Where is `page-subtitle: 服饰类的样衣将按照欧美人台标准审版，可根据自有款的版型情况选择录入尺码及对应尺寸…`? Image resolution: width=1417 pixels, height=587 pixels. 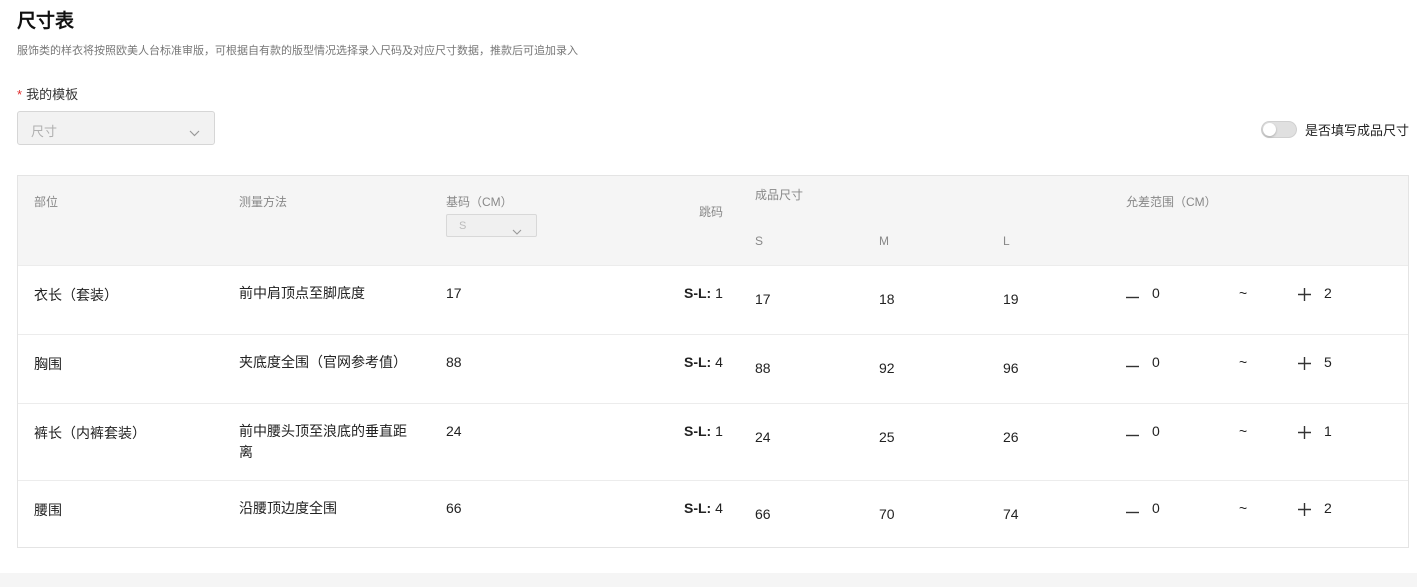 page-subtitle: 服饰类的样衣将按照欧美人台标准审版，可根据自有款的版型情况选择录入尺码及对应尺寸… is located at coordinates (297, 51).